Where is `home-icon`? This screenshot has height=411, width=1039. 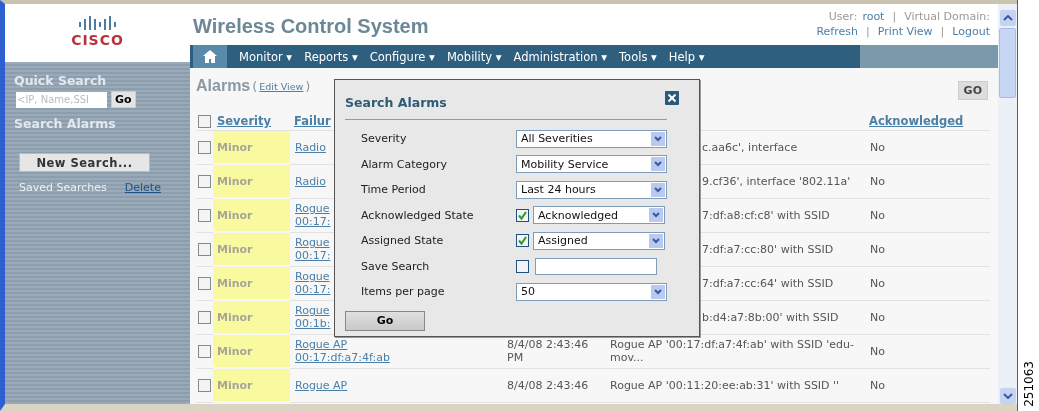 home-icon is located at coordinates (210, 56).